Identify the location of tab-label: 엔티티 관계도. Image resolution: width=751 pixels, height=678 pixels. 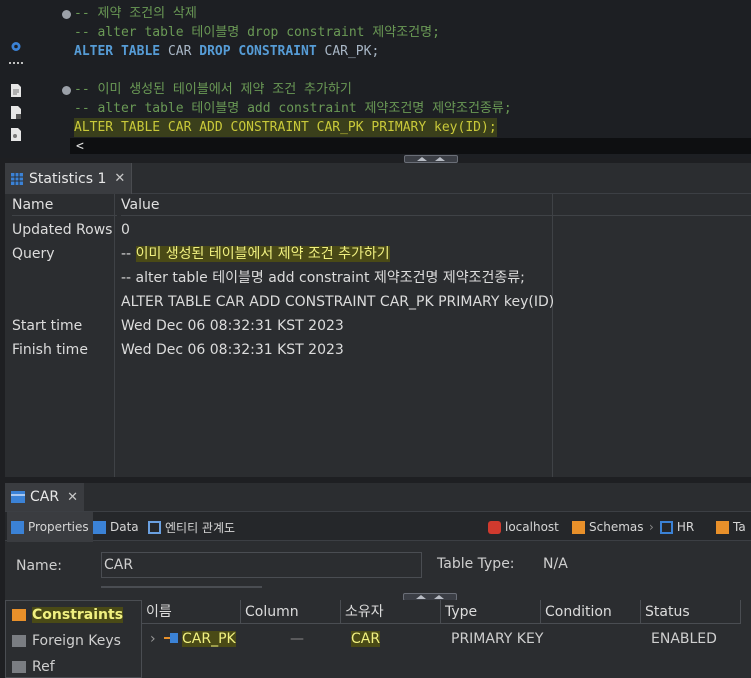
(200, 527).